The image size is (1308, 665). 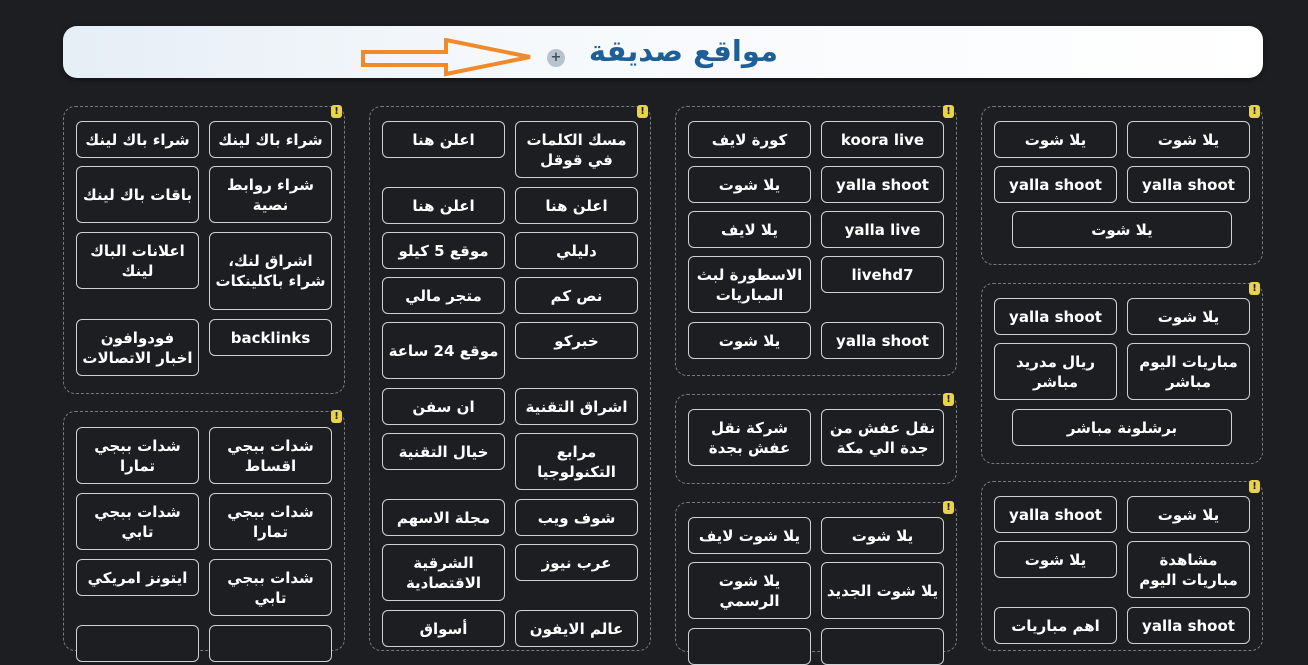 I want to click on friend-link: خيال التقنية, so click(x=443, y=451).